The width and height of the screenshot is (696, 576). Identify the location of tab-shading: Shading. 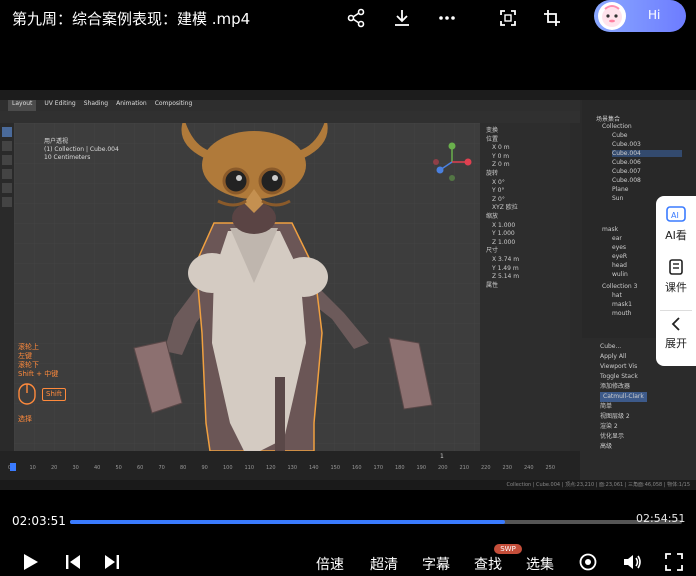
(96, 103).